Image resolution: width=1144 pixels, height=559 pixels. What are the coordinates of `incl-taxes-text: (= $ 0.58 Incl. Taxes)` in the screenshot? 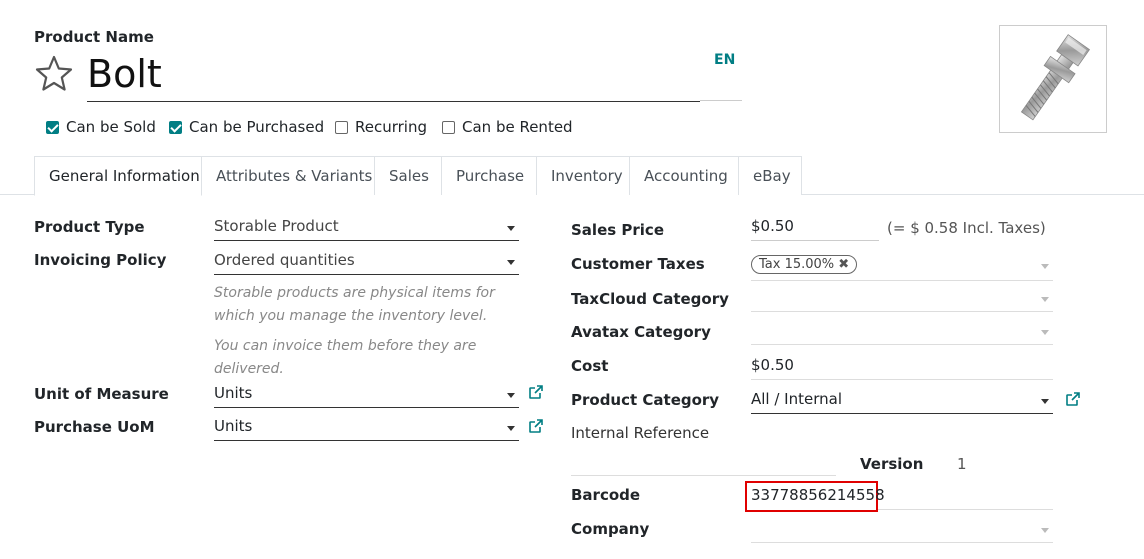 It's located at (966, 228).